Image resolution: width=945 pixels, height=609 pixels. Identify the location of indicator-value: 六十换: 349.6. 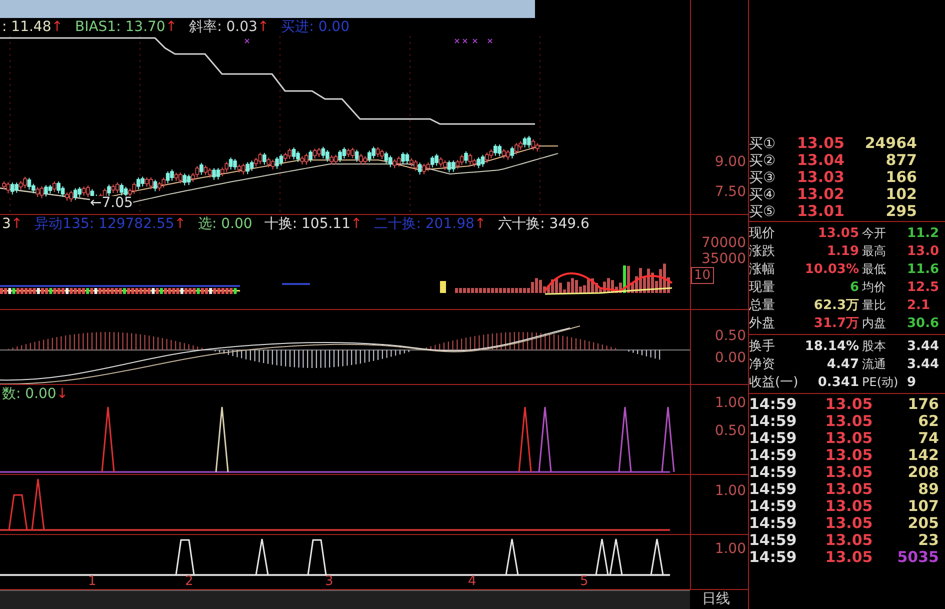
(544, 223).